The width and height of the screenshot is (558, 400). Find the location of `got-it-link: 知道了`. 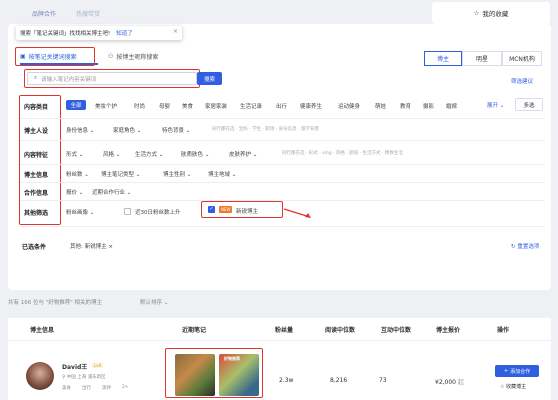

got-it-link: 知道了 is located at coordinates (124, 33).